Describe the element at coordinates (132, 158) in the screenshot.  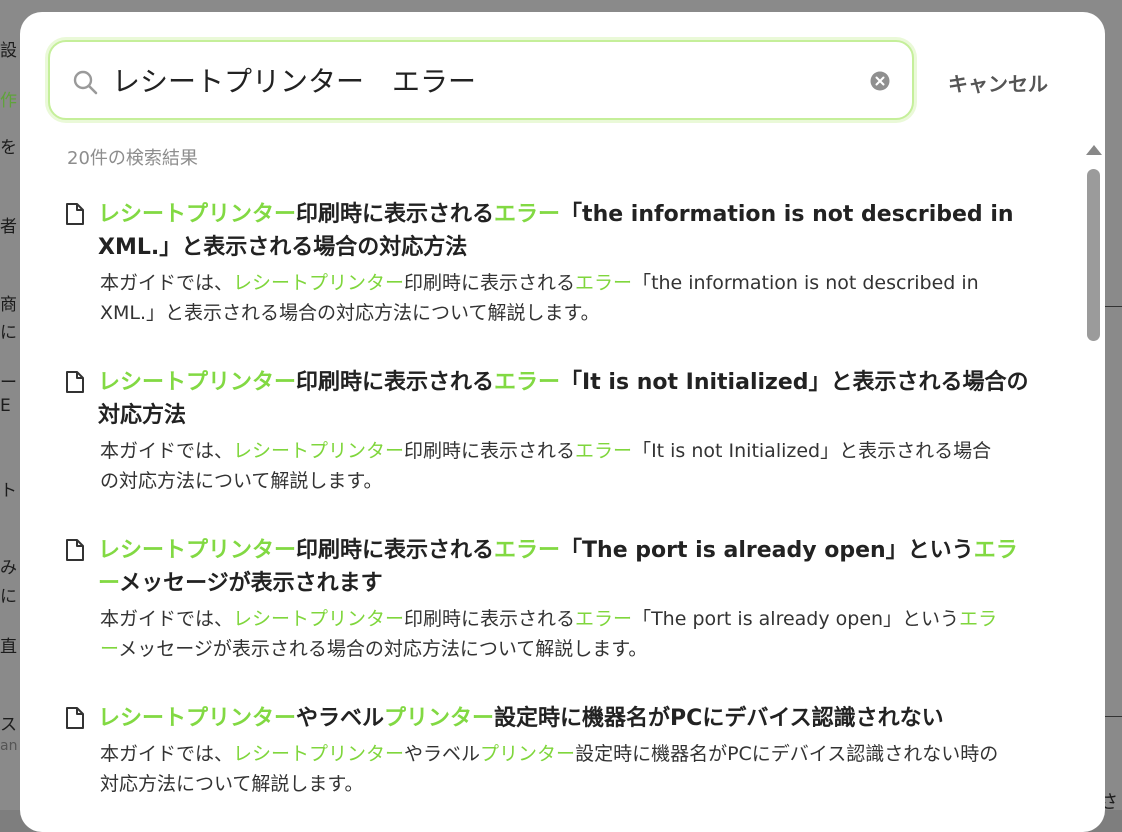
I see `result-count: 20件の検索結果` at that location.